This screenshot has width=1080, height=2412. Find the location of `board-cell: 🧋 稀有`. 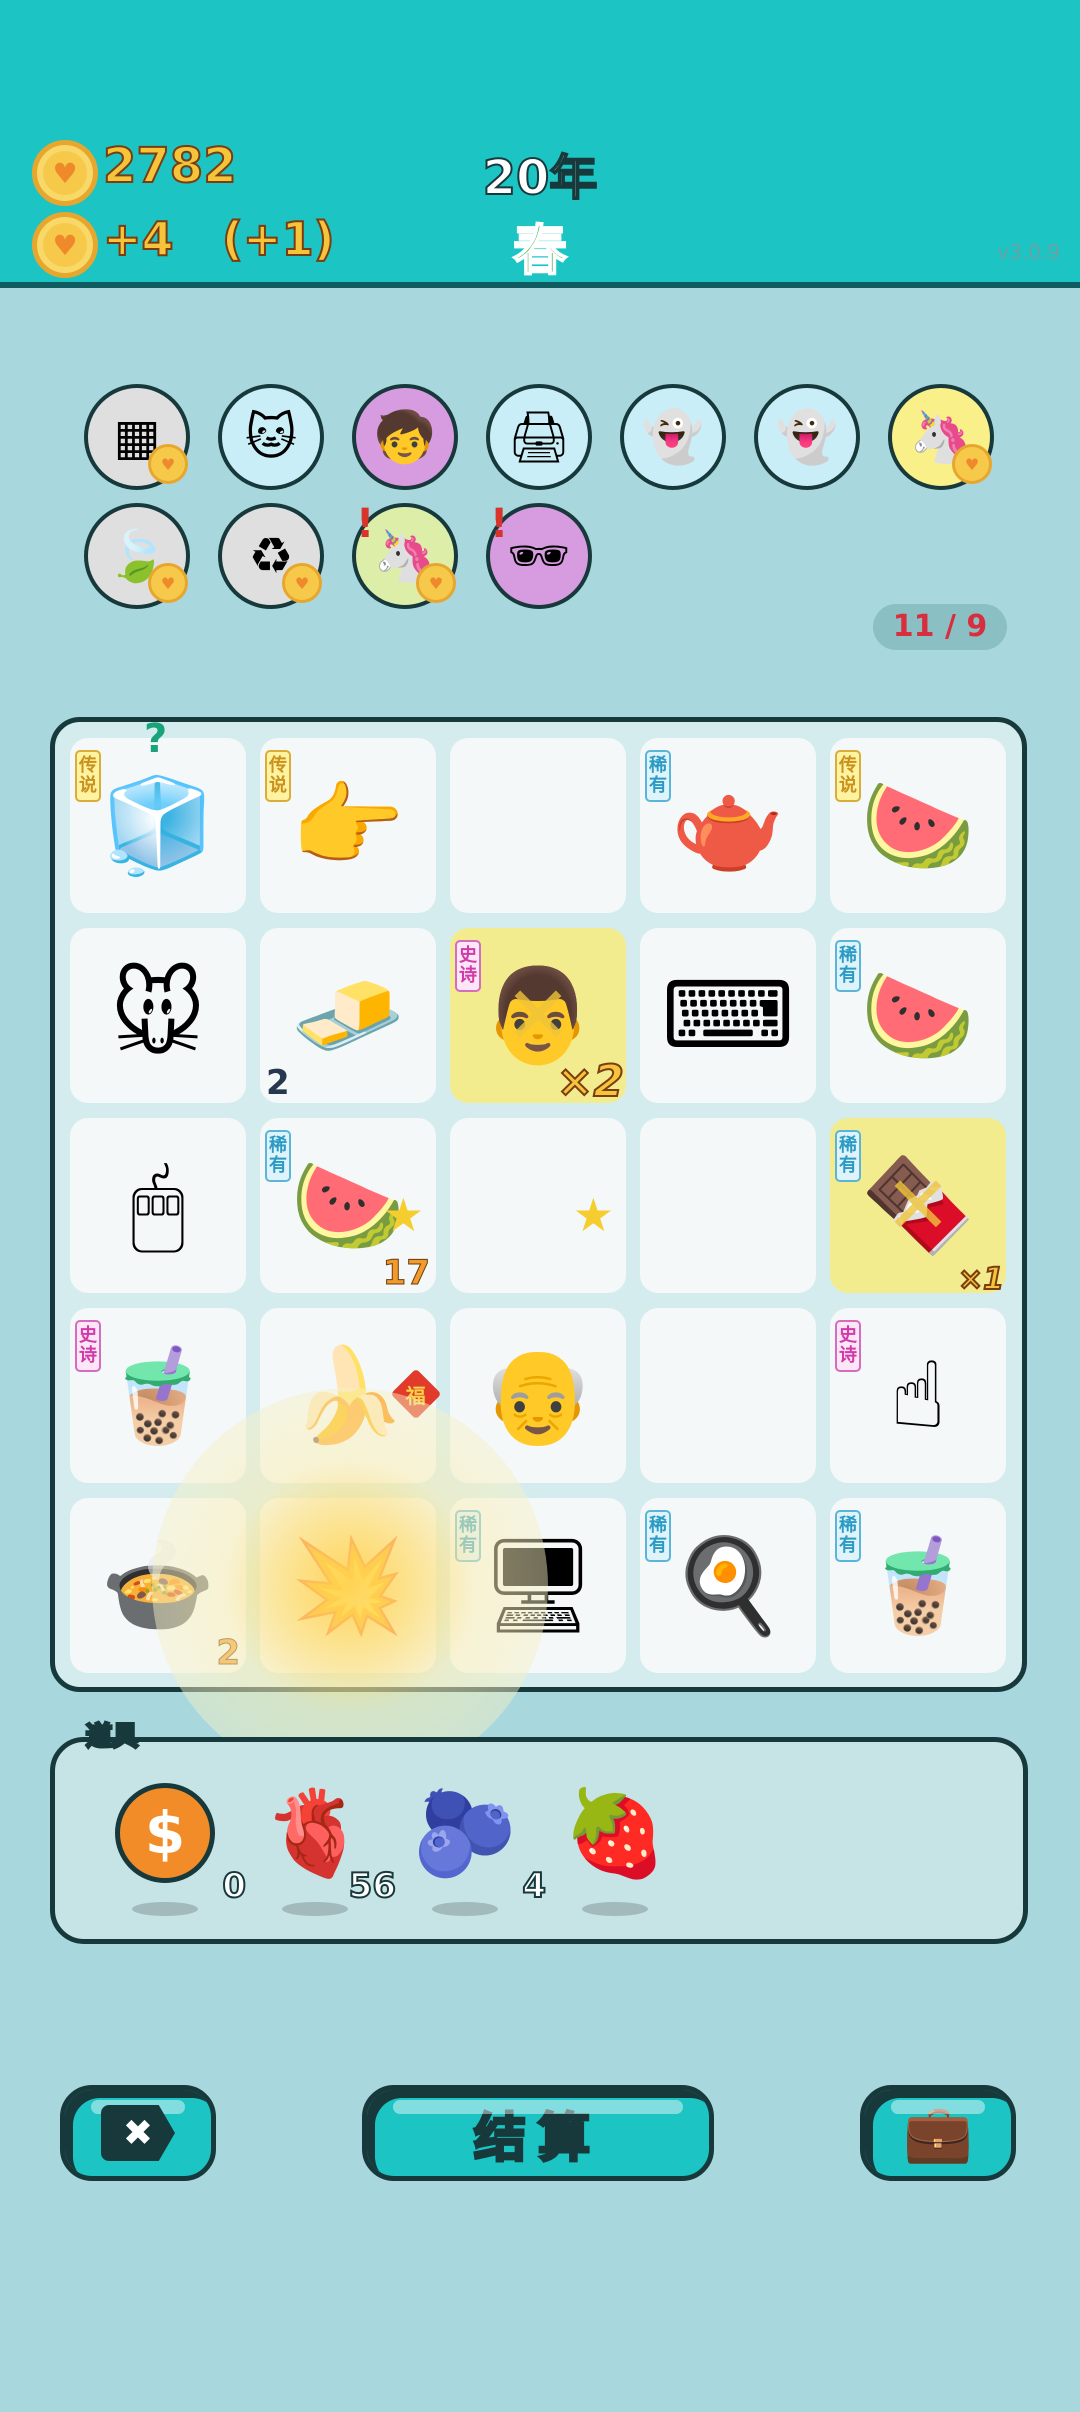

board-cell: 🧋 稀有 is located at coordinates (918, 1585).